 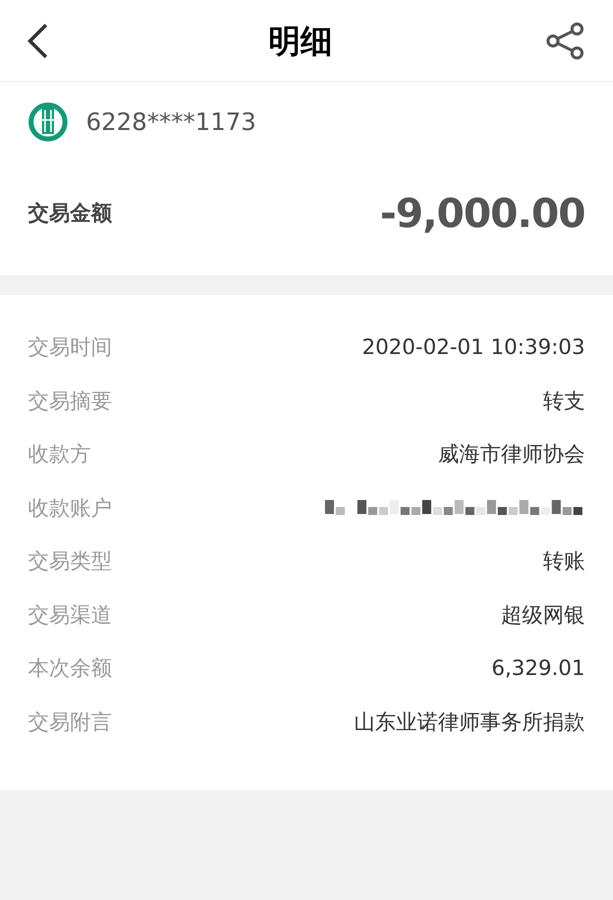 I want to click on detail-value: 超级网银, so click(x=543, y=615).